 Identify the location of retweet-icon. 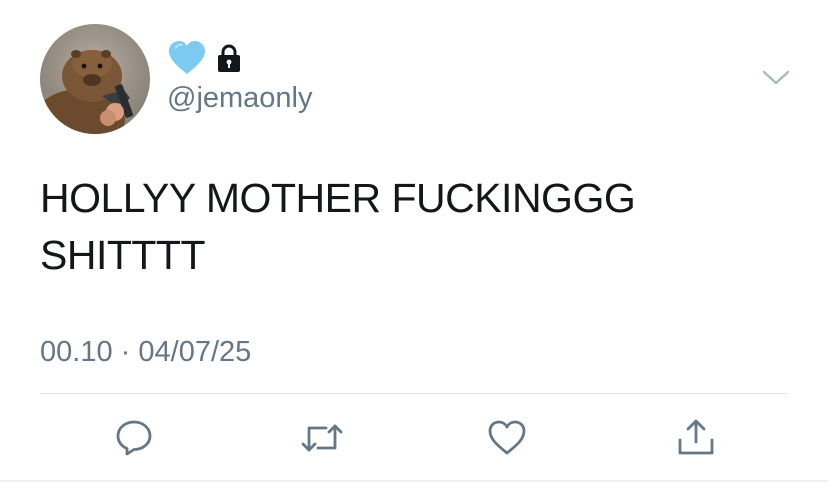
(322, 438).